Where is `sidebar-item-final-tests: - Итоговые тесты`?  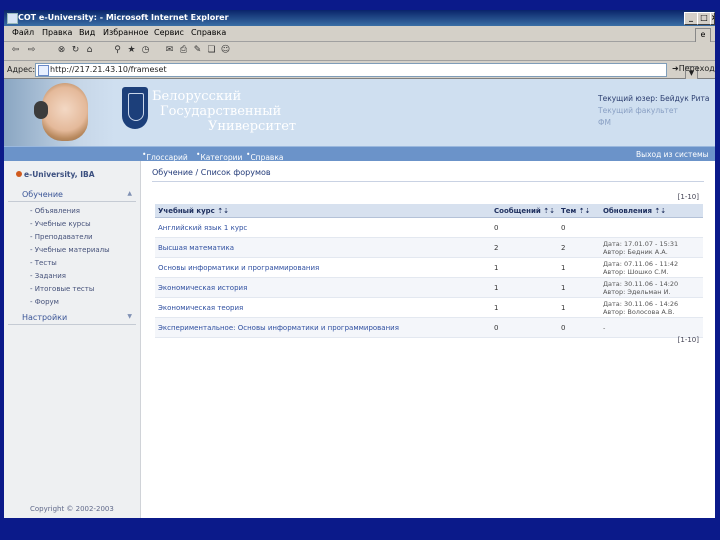 sidebar-item-final-tests: - Итоговые тесты is located at coordinates (62, 289).